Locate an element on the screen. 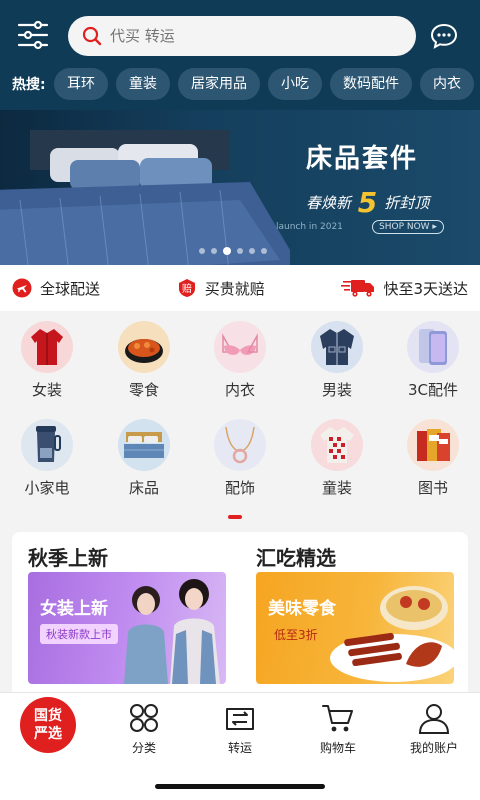 The image size is (480, 800). service-label: 快至3天送达 is located at coordinates (425, 288).